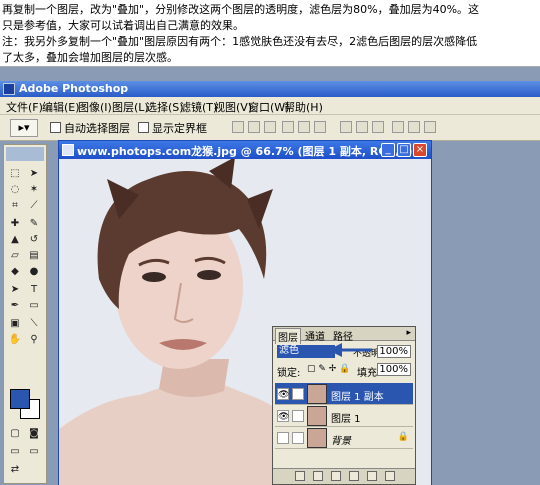 This screenshot has height=485, width=540. I want to click on photoshop-logo-icon, so click(9, 89).